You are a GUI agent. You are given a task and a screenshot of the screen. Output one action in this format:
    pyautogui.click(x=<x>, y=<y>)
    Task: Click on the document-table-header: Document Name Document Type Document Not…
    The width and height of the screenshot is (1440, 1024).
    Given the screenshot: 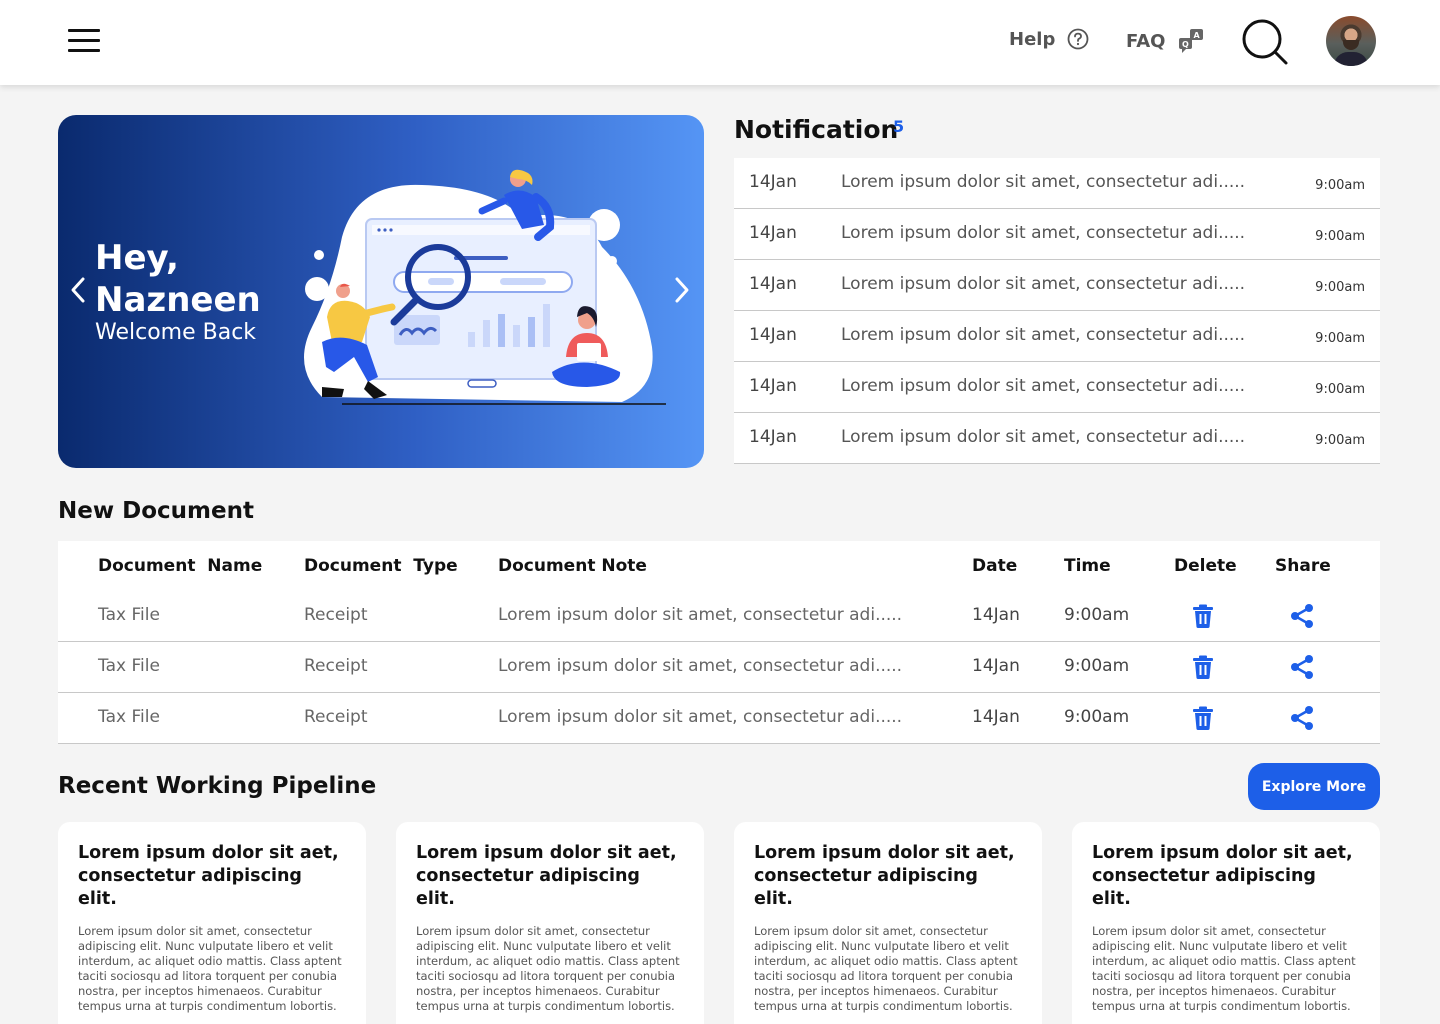 What is the action you would take?
    pyautogui.click(x=719, y=566)
    